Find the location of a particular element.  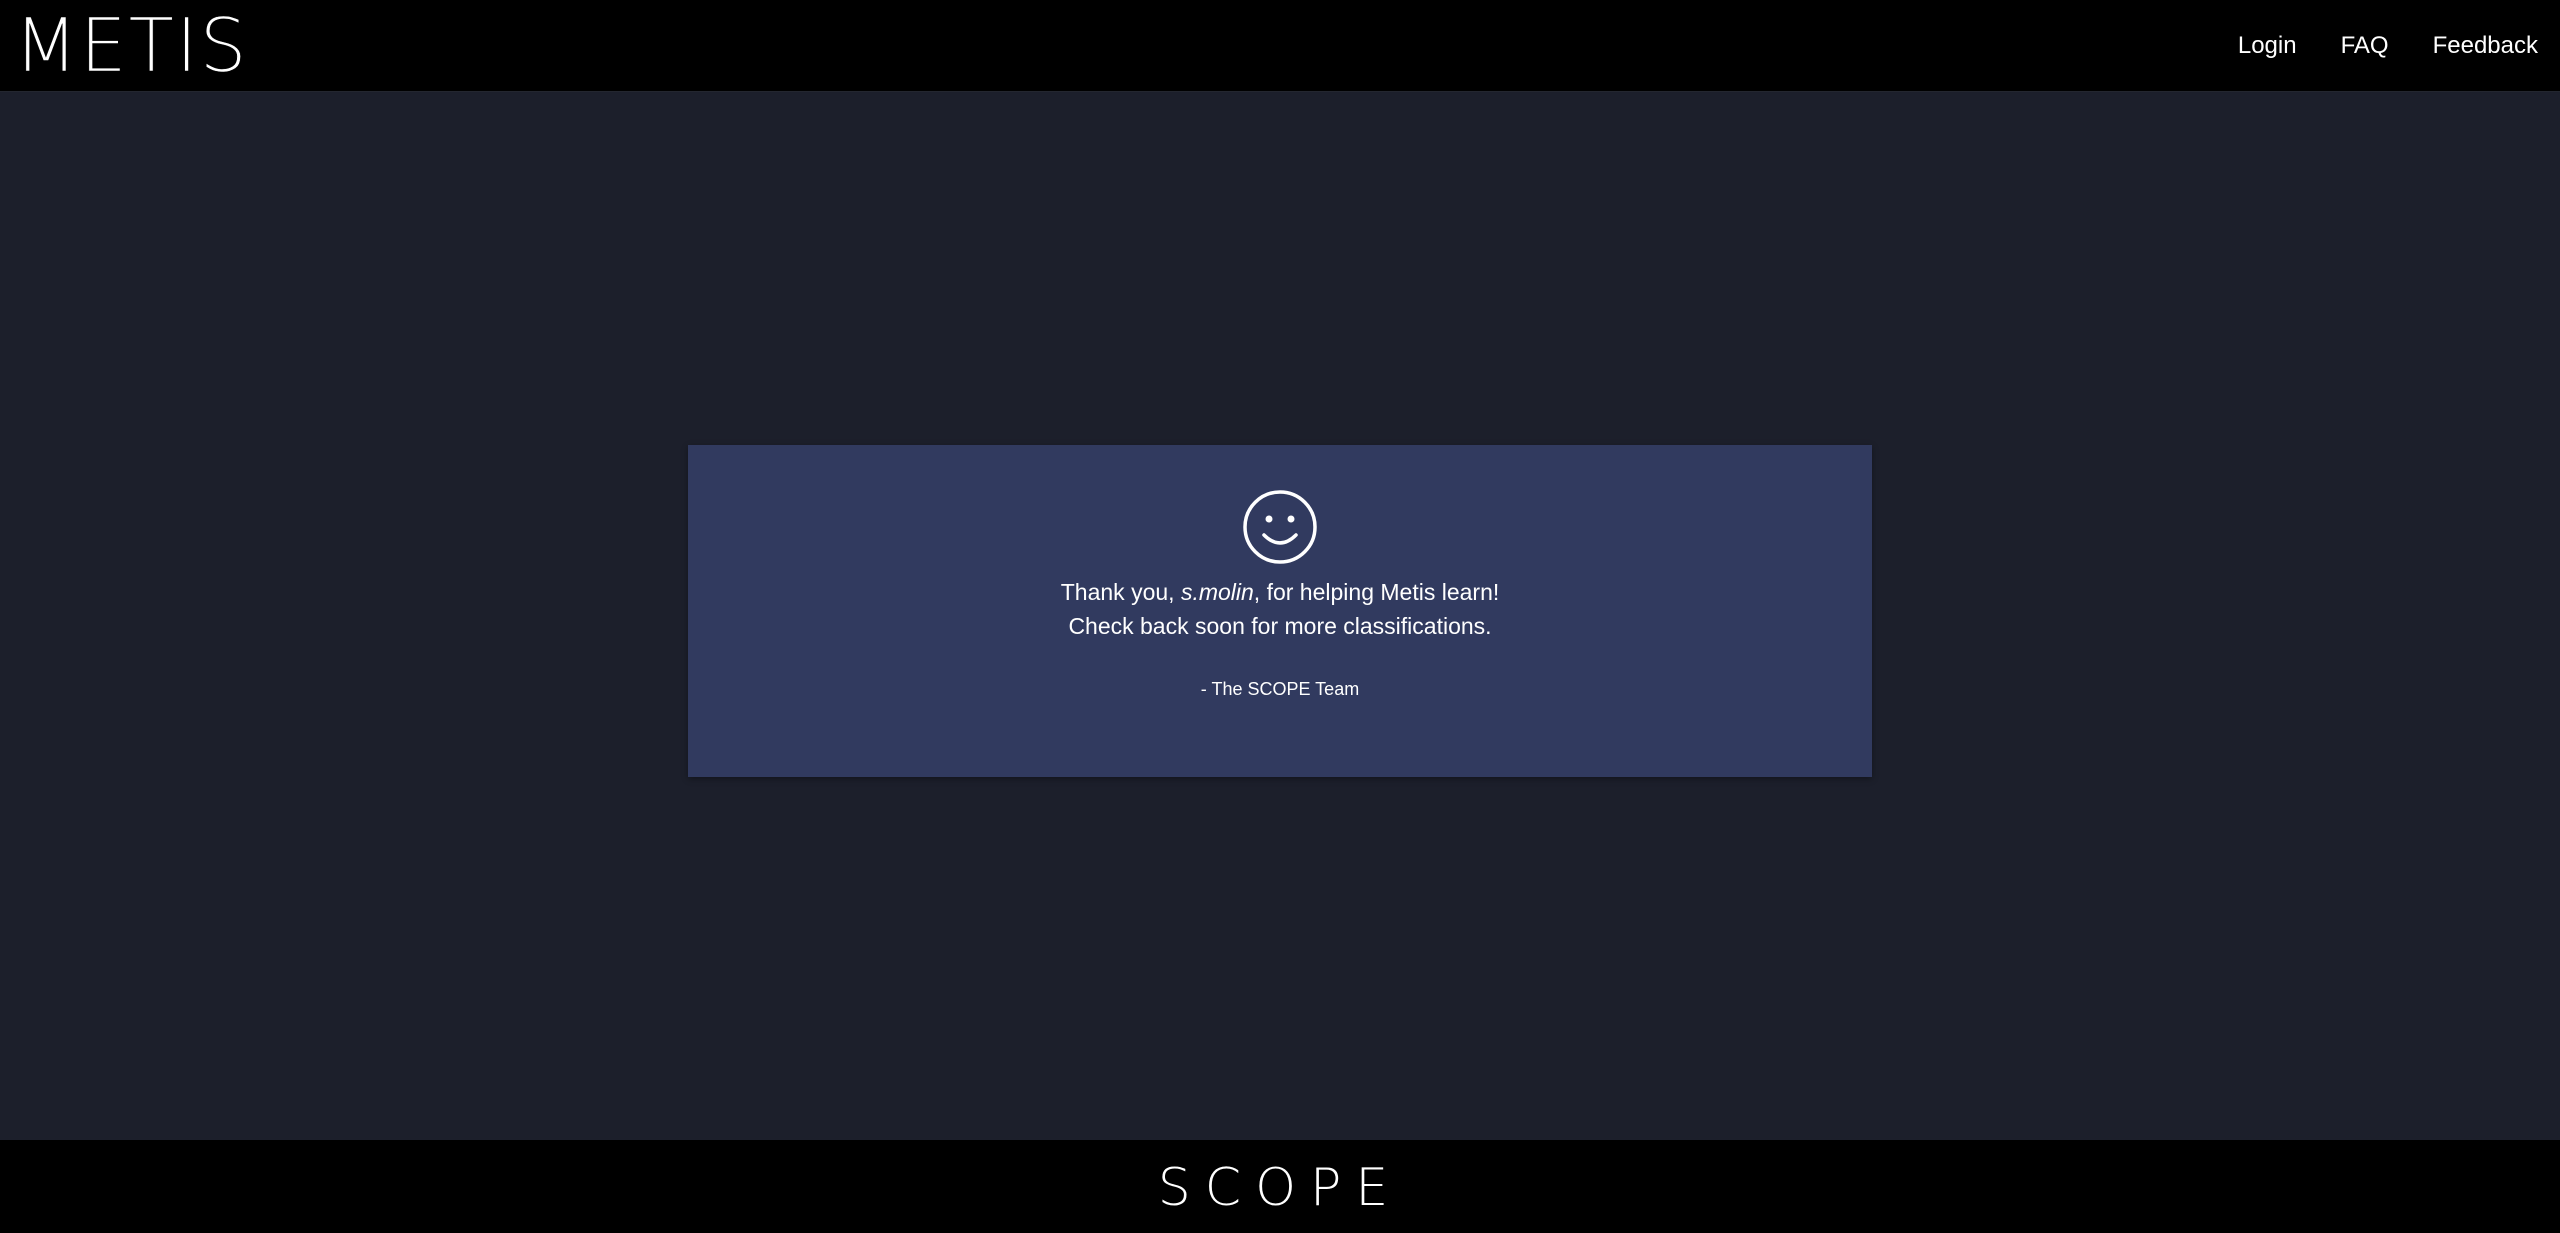

faq-link: FAQ is located at coordinates (2365, 46).